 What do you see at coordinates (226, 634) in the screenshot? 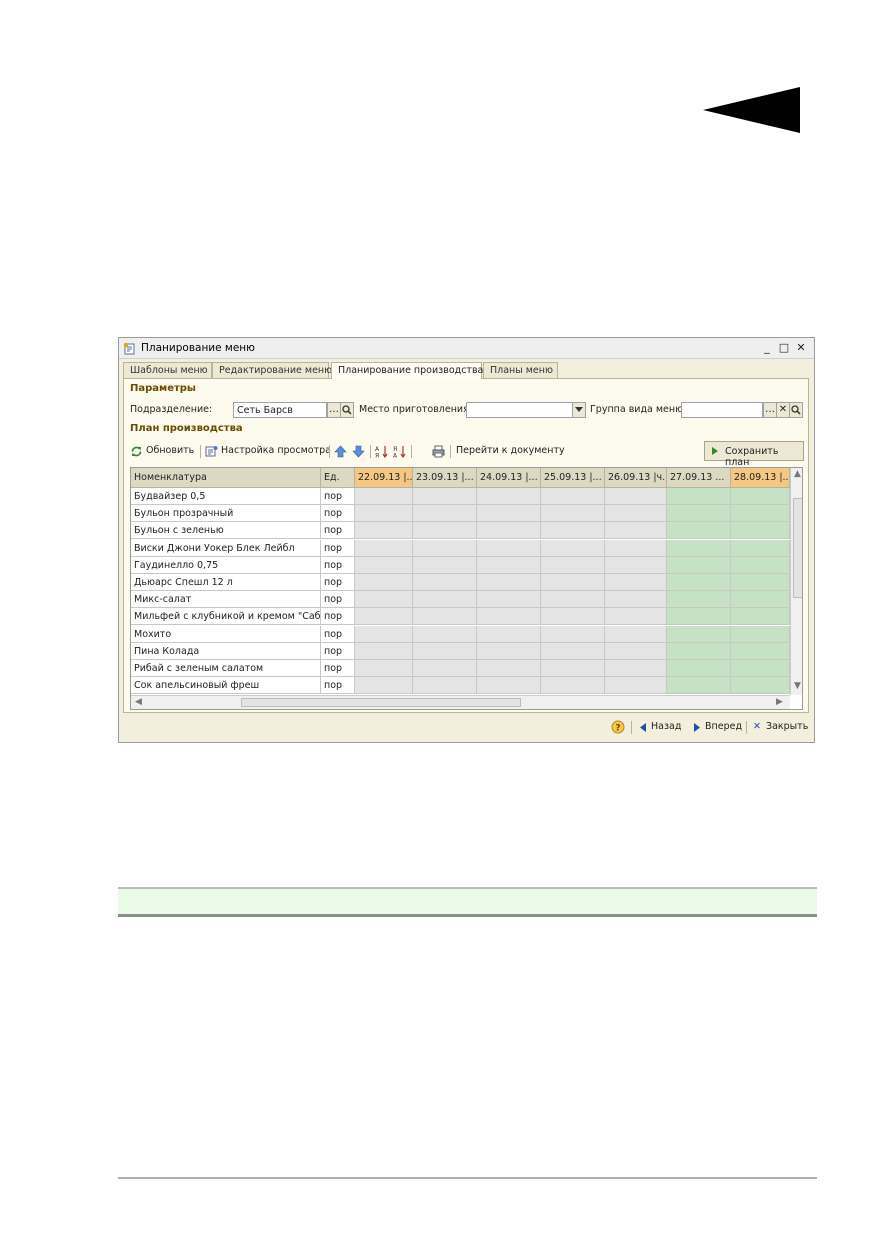
I see `item-name-cell: Мохито` at bounding box center [226, 634].